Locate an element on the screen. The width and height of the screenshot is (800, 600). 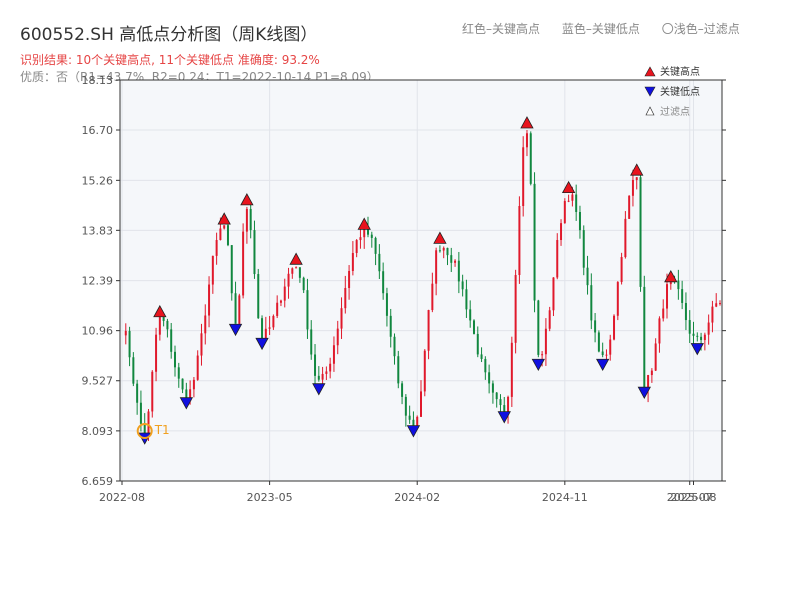
x-tick-label: 2024-02 is located at coordinates (417, 497).